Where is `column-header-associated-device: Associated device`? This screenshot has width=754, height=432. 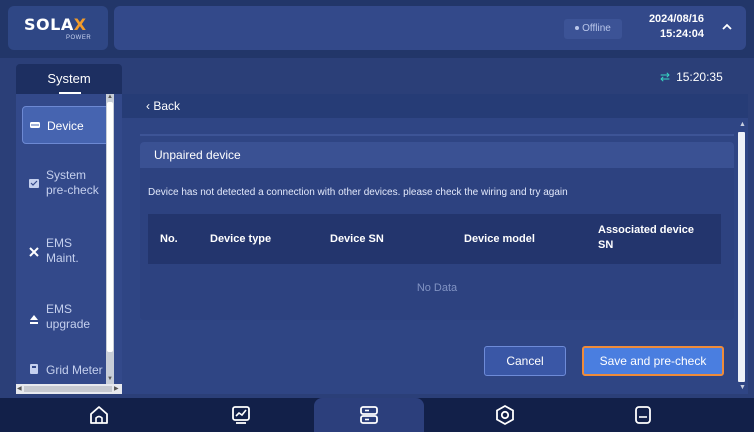
column-header-associated-device: Associated device is located at coordinates (646, 230).